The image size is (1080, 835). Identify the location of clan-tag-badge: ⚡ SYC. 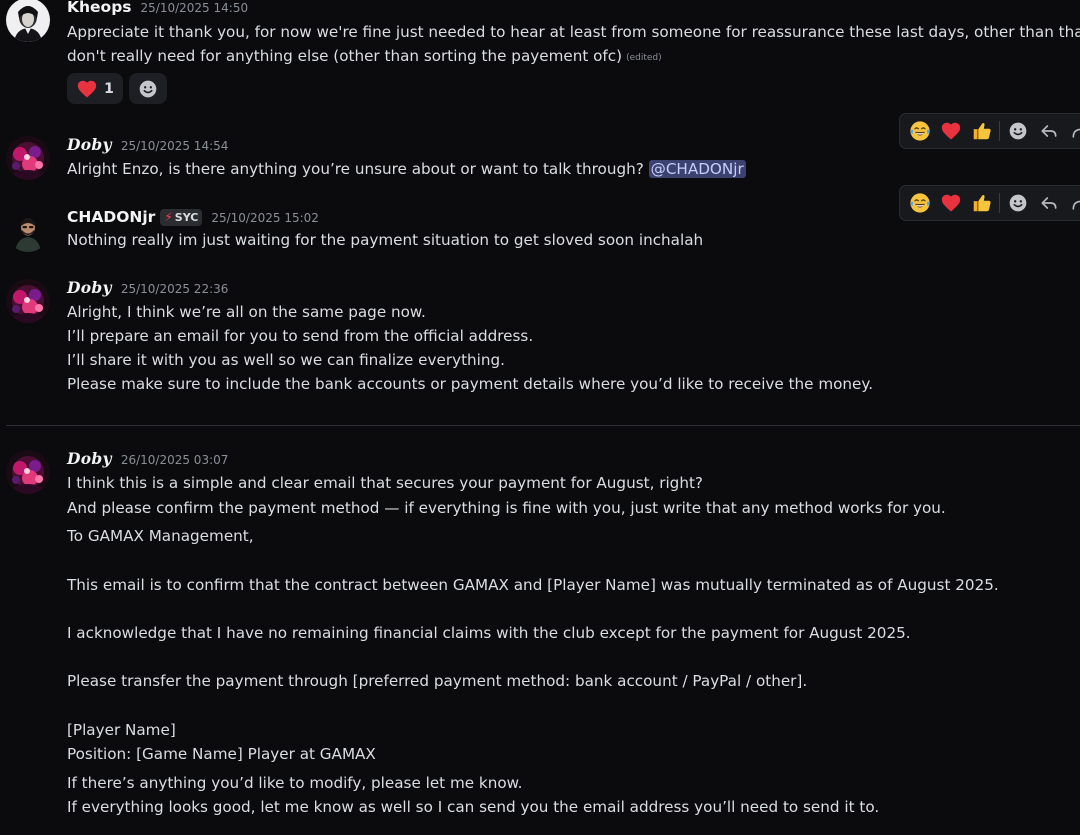
(181, 217).